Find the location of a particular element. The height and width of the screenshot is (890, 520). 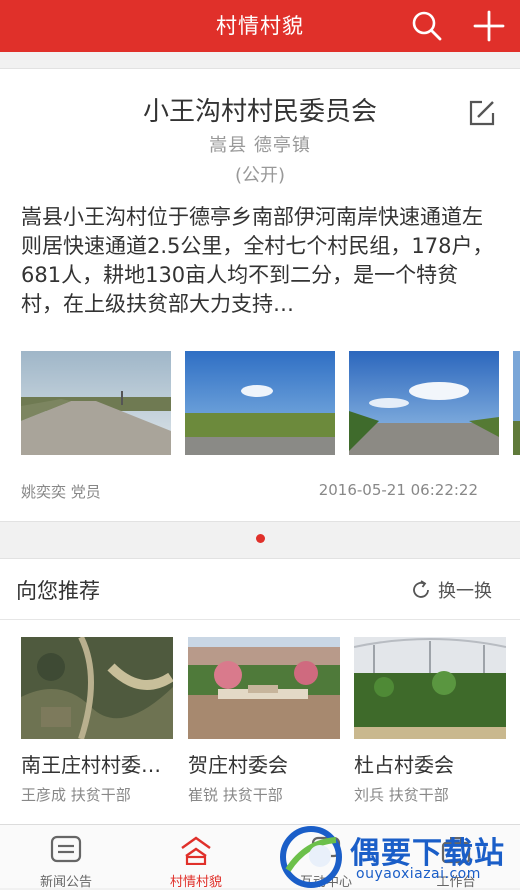

divider is located at coordinates (260, 619).